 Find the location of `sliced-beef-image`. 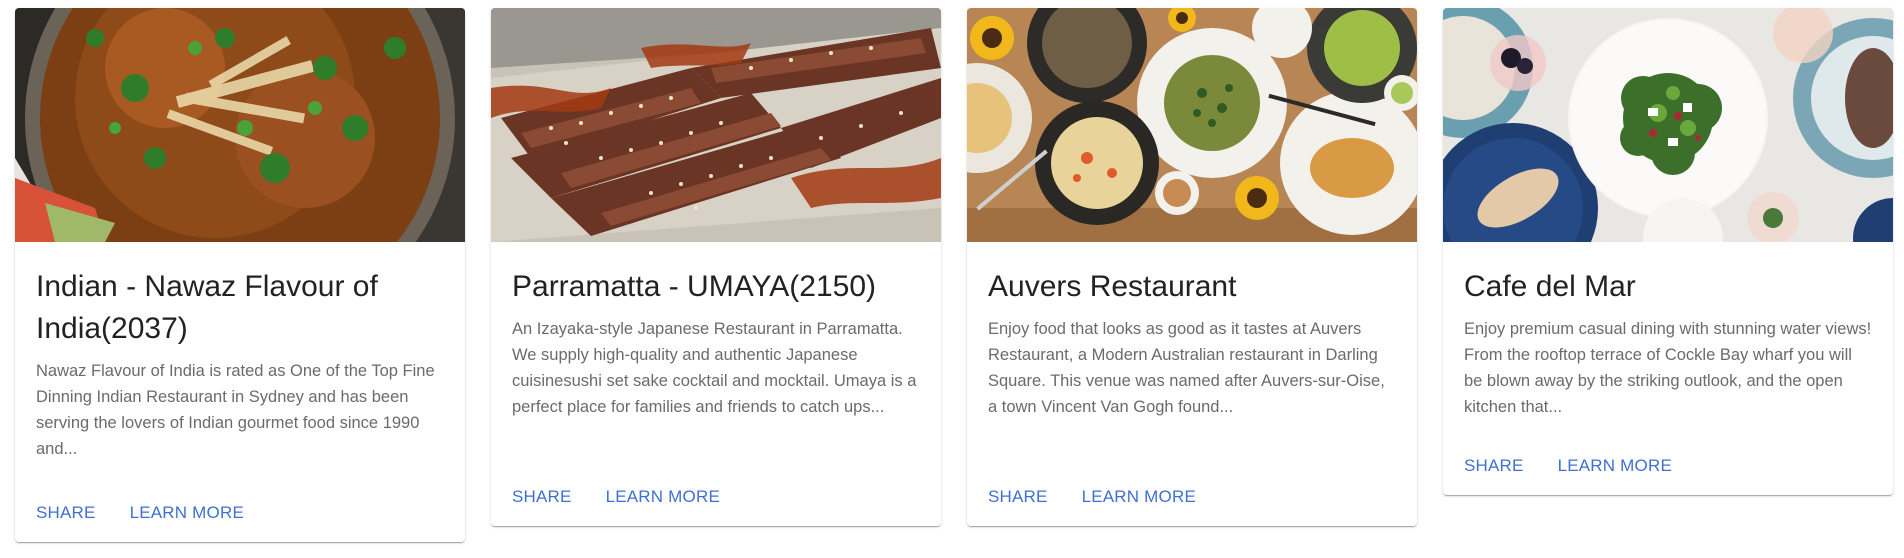

sliced-beef-image is located at coordinates (716, 125).